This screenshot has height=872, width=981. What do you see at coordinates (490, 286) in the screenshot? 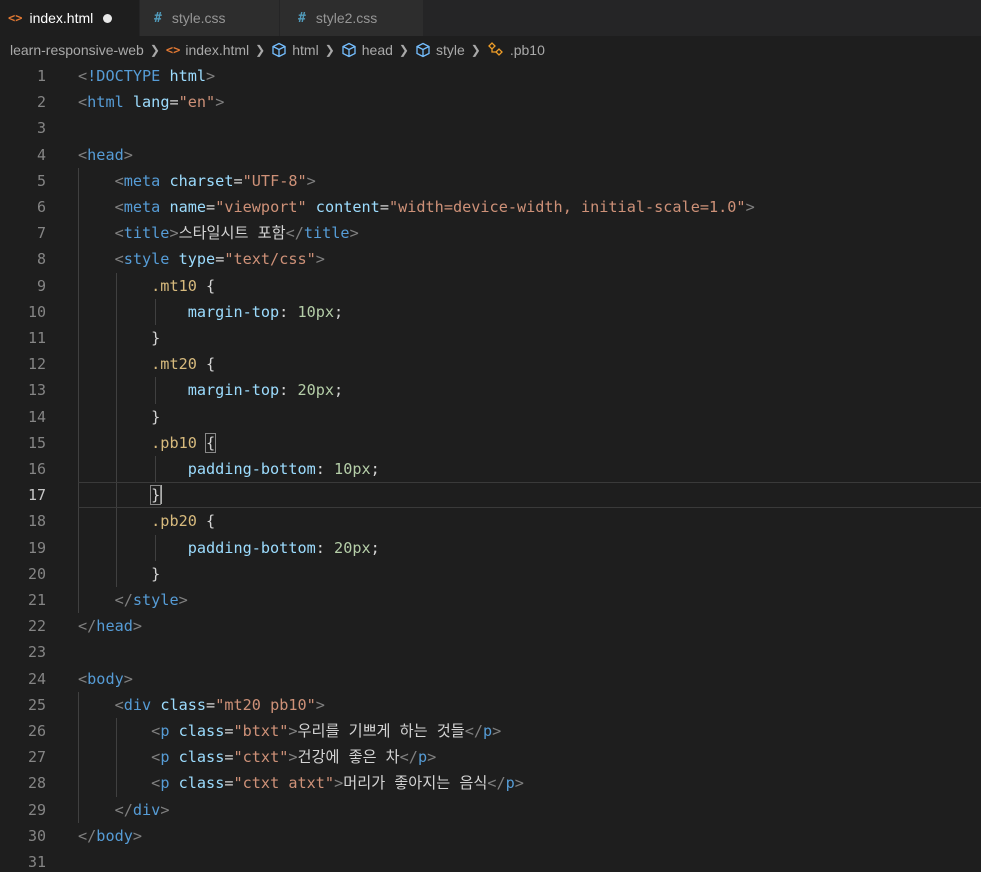
I see `code-line: 9 .mt10 {` at bounding box center [490, 286].